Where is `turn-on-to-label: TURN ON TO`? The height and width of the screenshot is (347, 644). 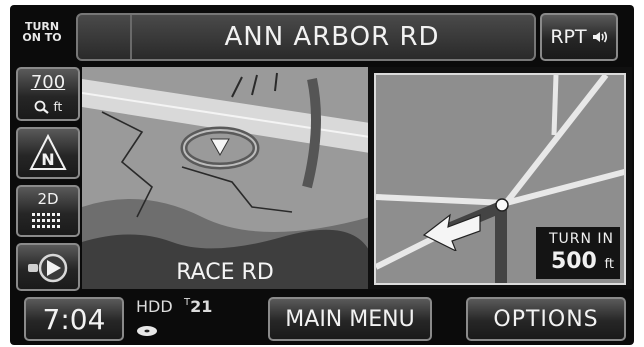 turn-on-to-label: TURN ON TO is located at coordinates (42, 32).